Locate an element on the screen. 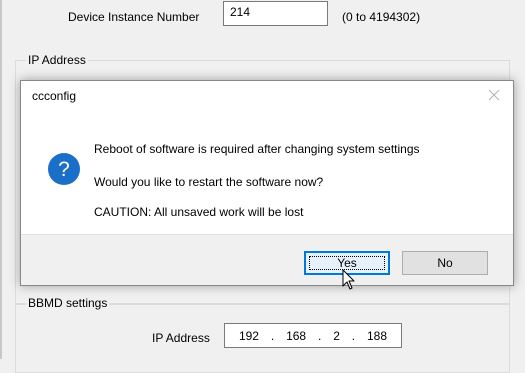  mouse-pointer-icon is located at coordinates (349, 280).